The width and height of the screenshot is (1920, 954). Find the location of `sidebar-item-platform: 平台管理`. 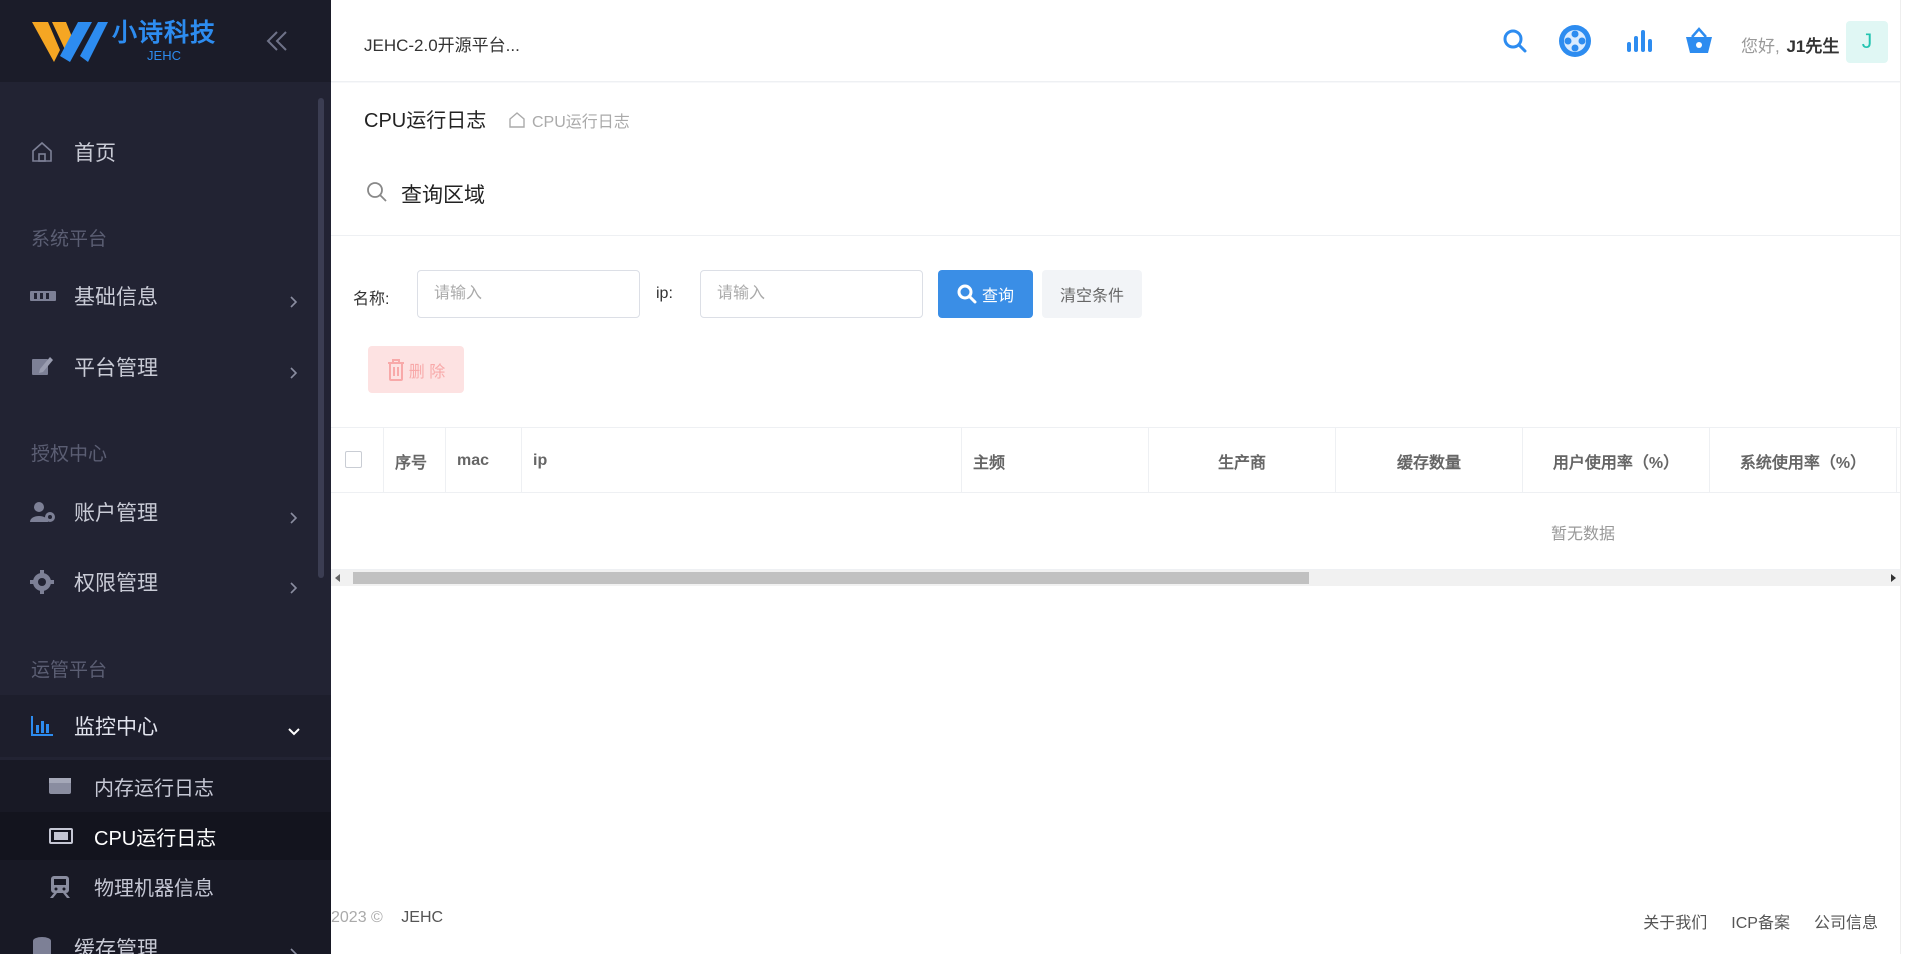

sidebar-item-platform: 平台管理 is located at coordinates (165, 367).